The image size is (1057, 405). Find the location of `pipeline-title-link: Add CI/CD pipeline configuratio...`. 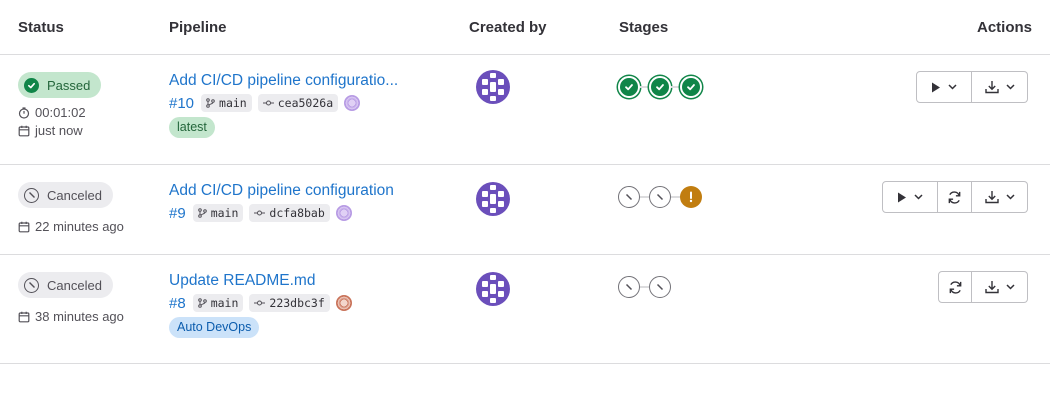

pipeline-title-link: Add CI/CD pipeline configuratio... is located at coordinates (283, 81).